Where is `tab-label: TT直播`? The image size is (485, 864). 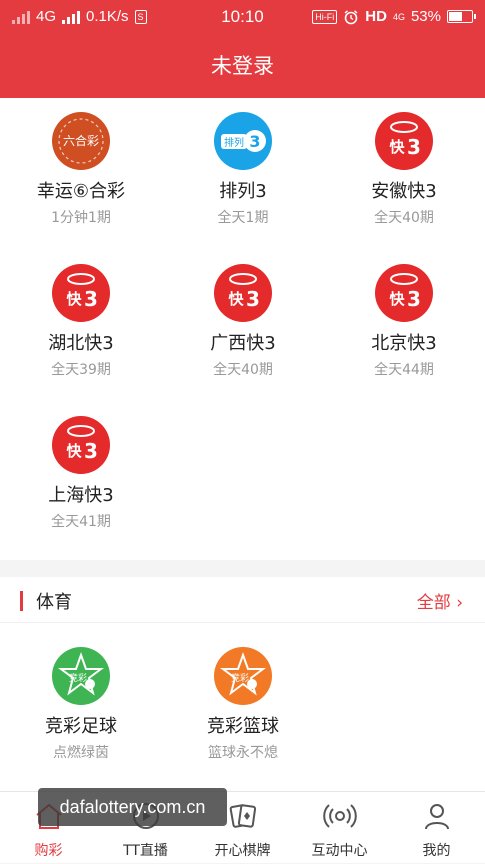 tab-label: TT直播 is located at coordinates (145, 851).